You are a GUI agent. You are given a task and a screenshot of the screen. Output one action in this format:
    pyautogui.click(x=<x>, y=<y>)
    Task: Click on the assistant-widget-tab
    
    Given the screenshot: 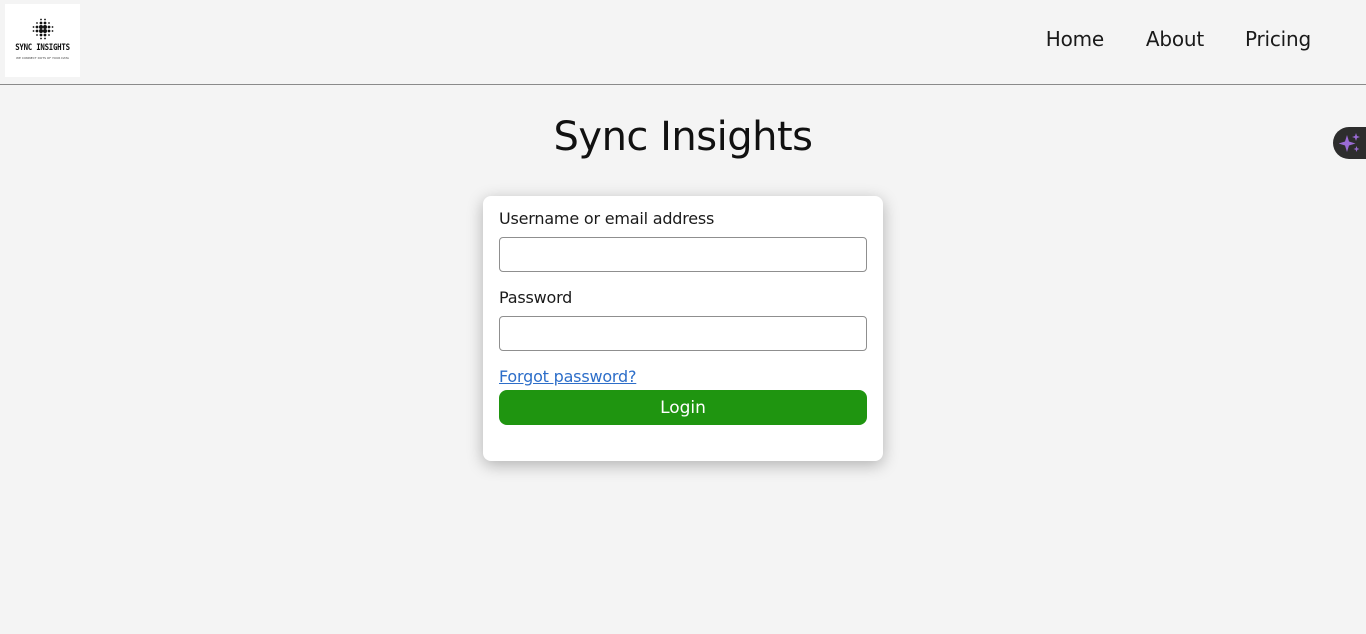 What is the action you would take?
    pyautogui.click(x=1349, y=143)
    